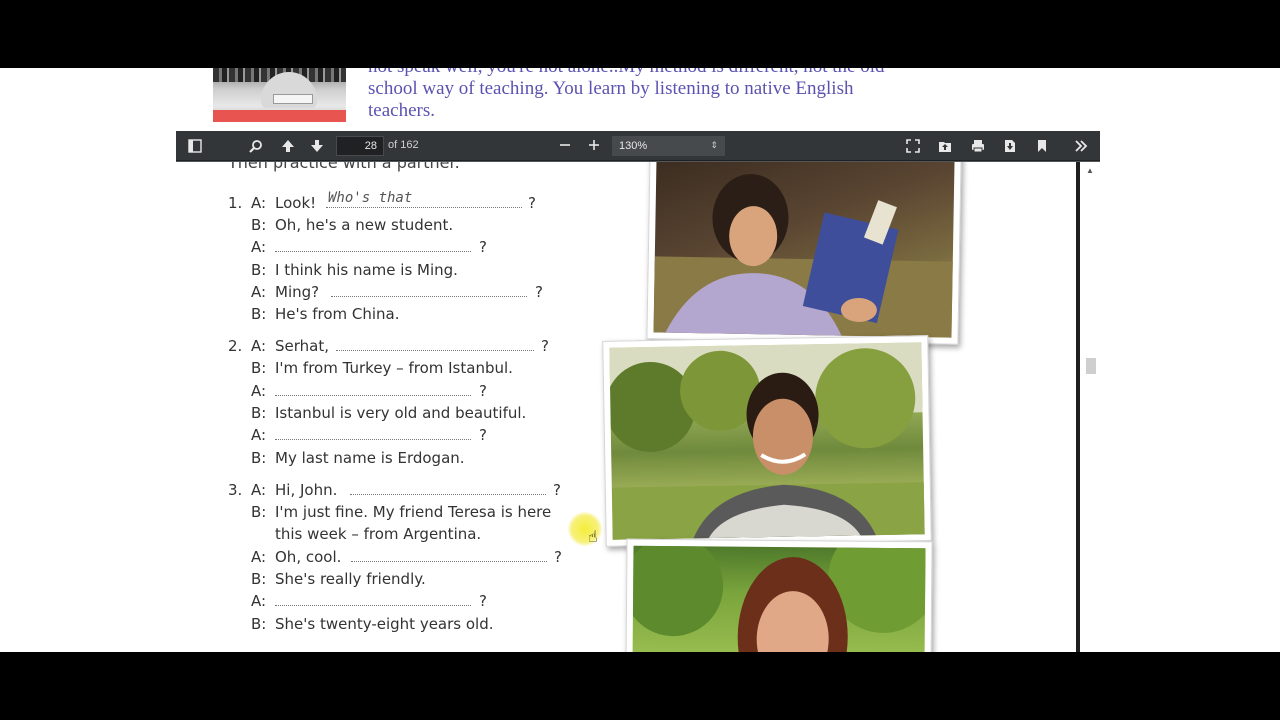  I want to click on exercise-instruction: Then practice with a partner., so click(344, 167).